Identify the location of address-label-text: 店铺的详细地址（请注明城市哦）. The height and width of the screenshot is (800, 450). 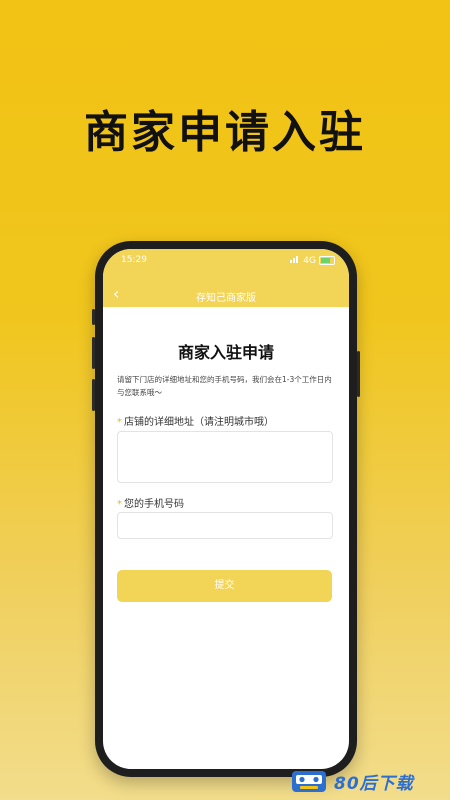
(199, 422).